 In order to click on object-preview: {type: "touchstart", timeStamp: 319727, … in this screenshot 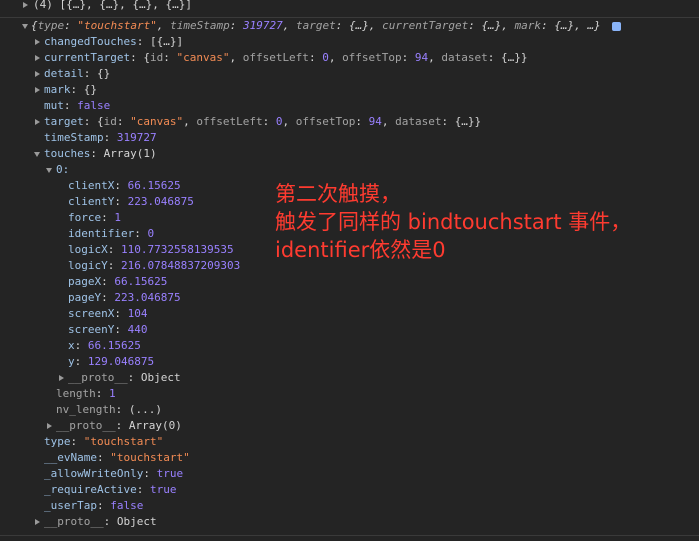, I will do `click(316, 25)`.